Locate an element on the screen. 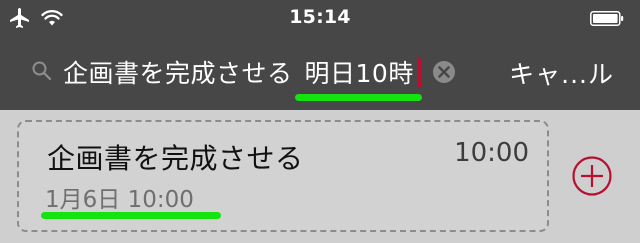  result-title: 企画書を完成させる is located at coordinates (175, 158).